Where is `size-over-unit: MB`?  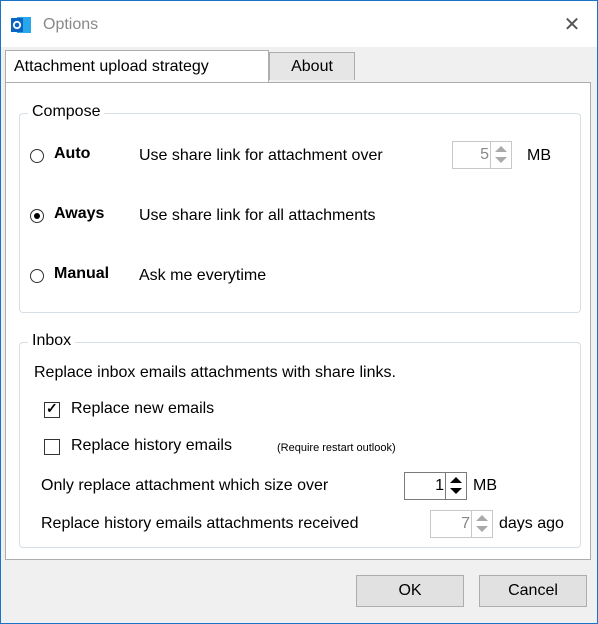
size-over-unit: MB is located at coordinates (485, 485).